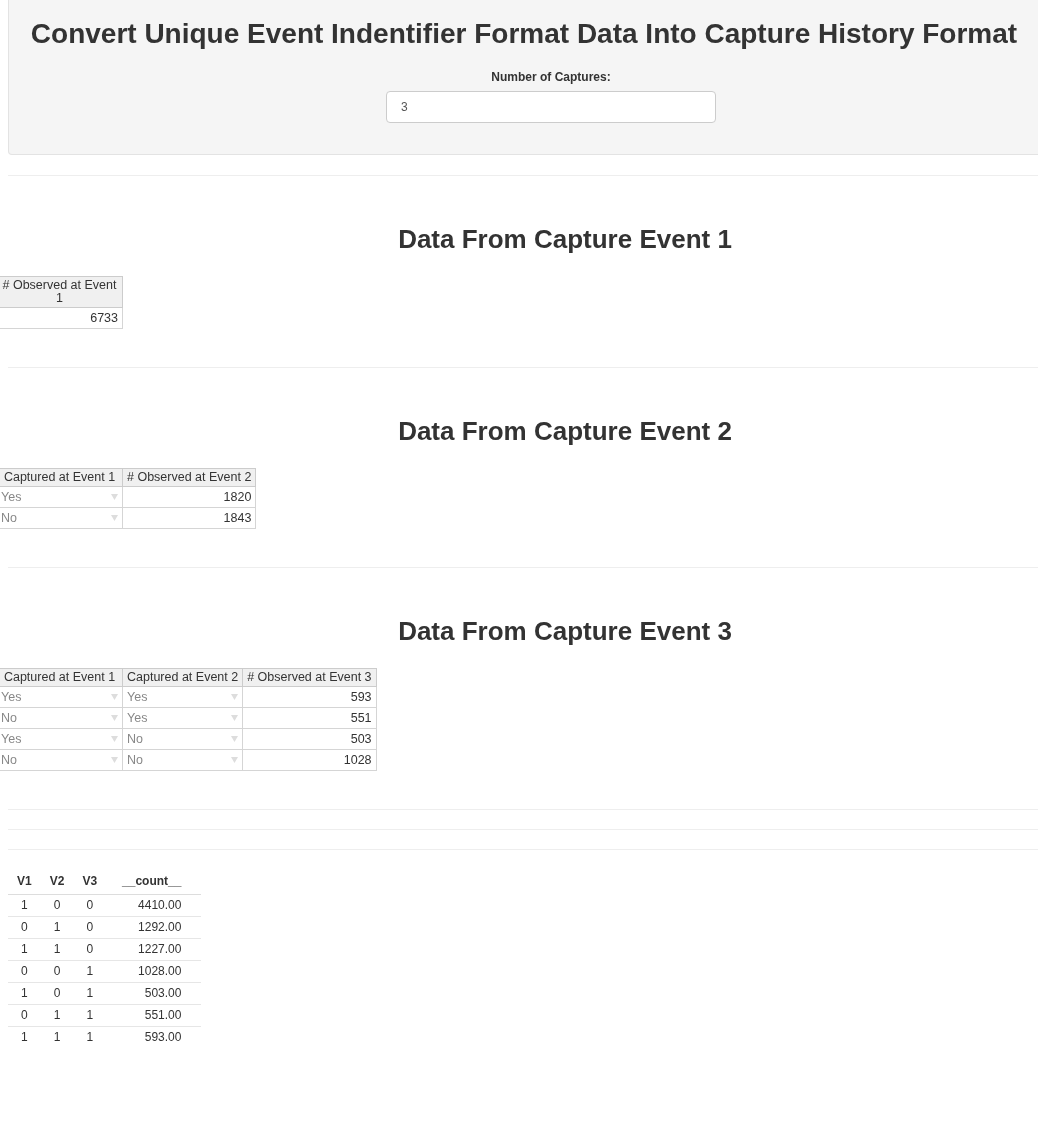  What do you see at coordinates (57, 882) in the screenshot?
I see `column-header: V2` at bounding box center [57, 882].